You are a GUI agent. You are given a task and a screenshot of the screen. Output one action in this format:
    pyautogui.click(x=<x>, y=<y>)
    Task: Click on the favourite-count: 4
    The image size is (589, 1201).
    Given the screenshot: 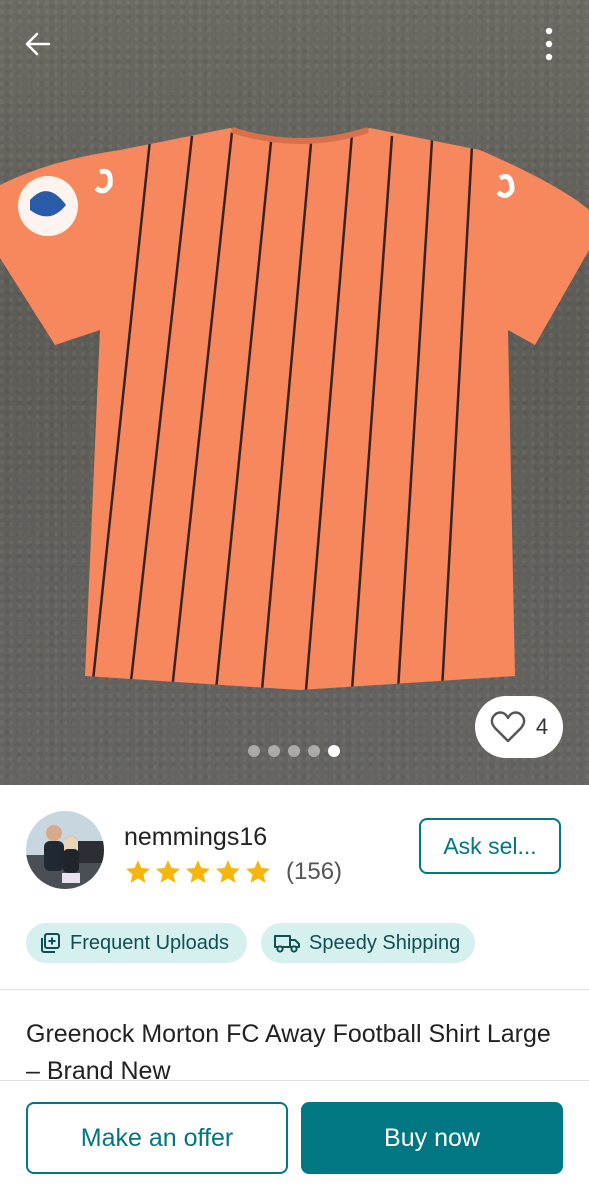 What is the action you would take?
    pyautogui.click(x=542, y=726)
    